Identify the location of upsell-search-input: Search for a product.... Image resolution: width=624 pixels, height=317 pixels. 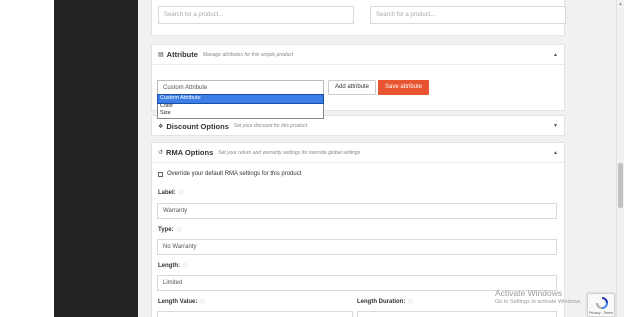
(256, 15).